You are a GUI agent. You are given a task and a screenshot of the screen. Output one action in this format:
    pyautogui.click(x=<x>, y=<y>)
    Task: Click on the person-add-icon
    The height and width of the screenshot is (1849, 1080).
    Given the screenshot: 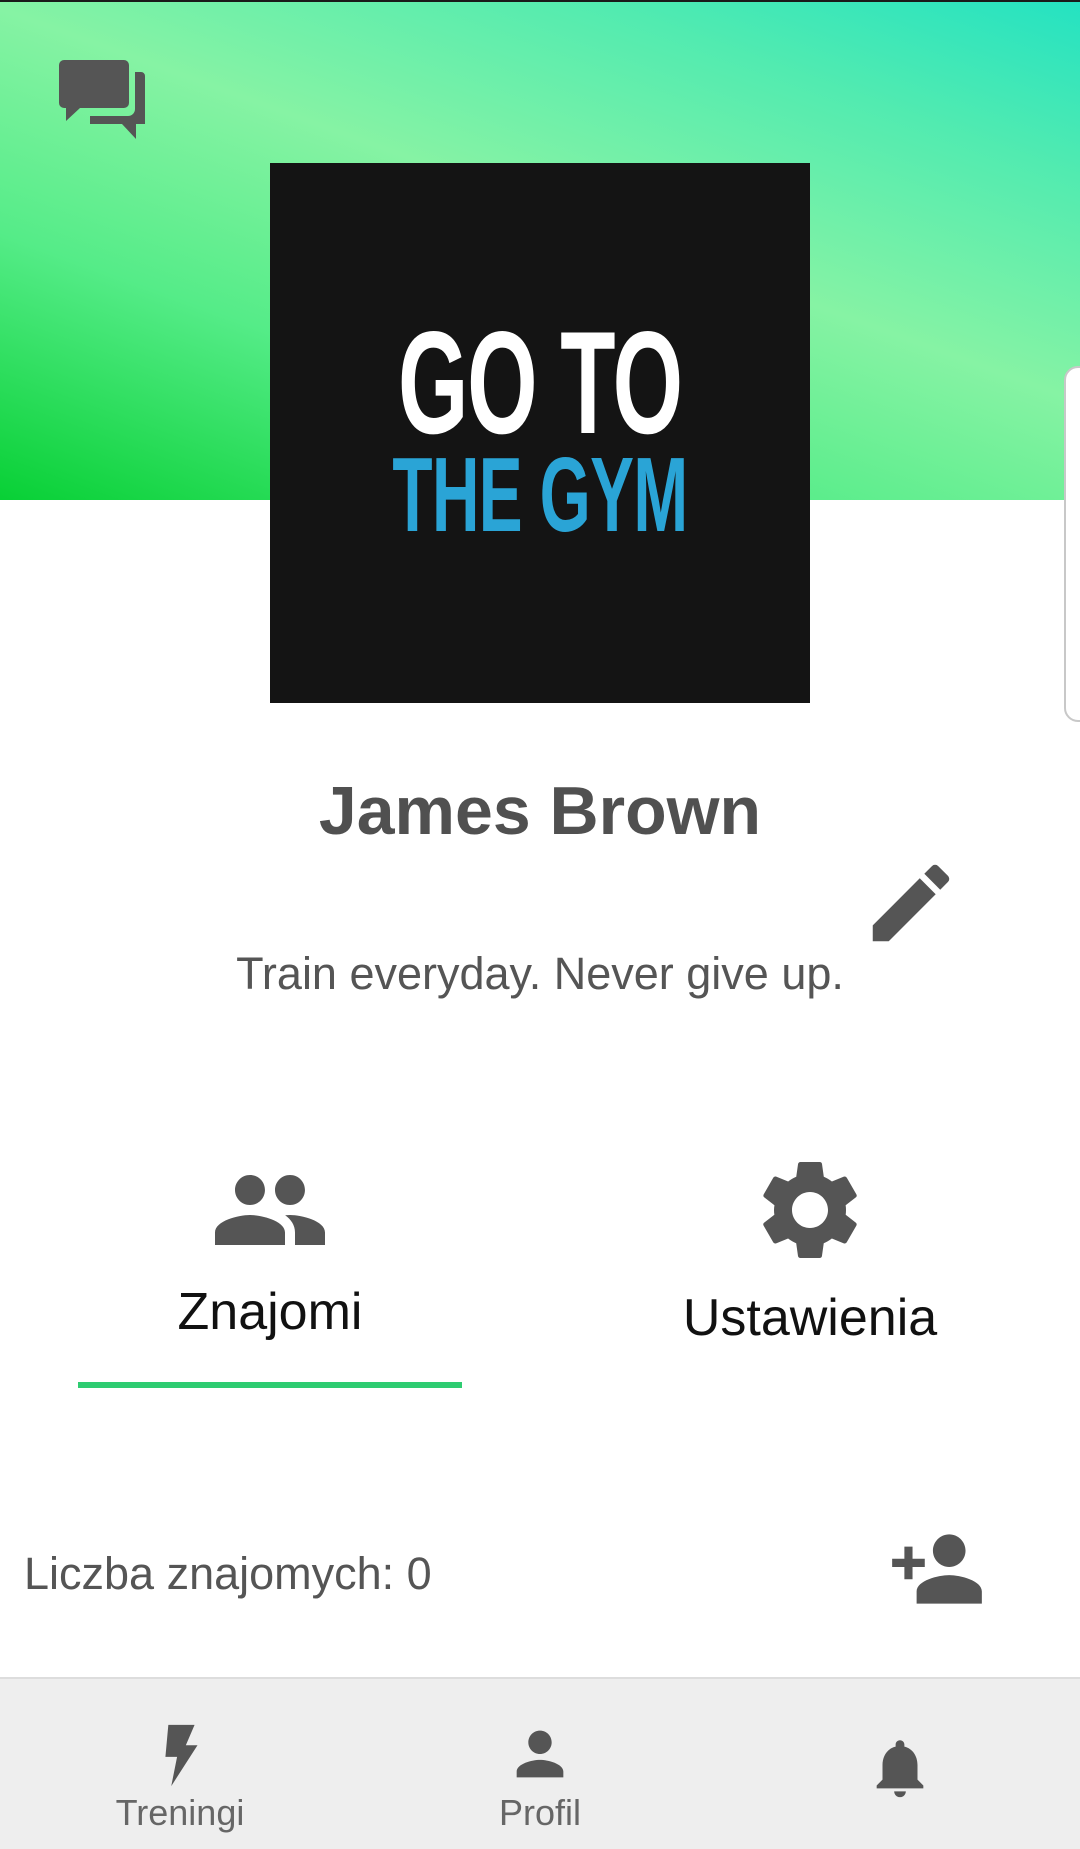 What is the action you would take?
    pyautogui.click(x=937, y=1569)
    